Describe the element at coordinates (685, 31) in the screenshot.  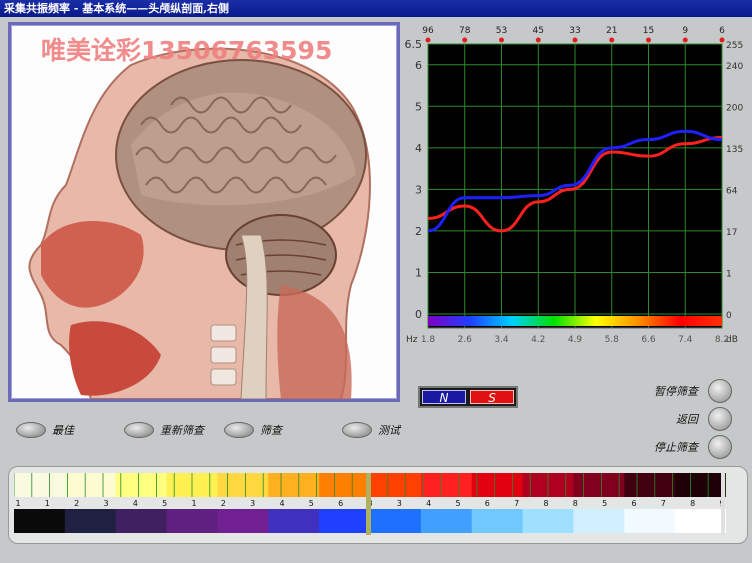
I see `top-axis-label: 9` at that location.